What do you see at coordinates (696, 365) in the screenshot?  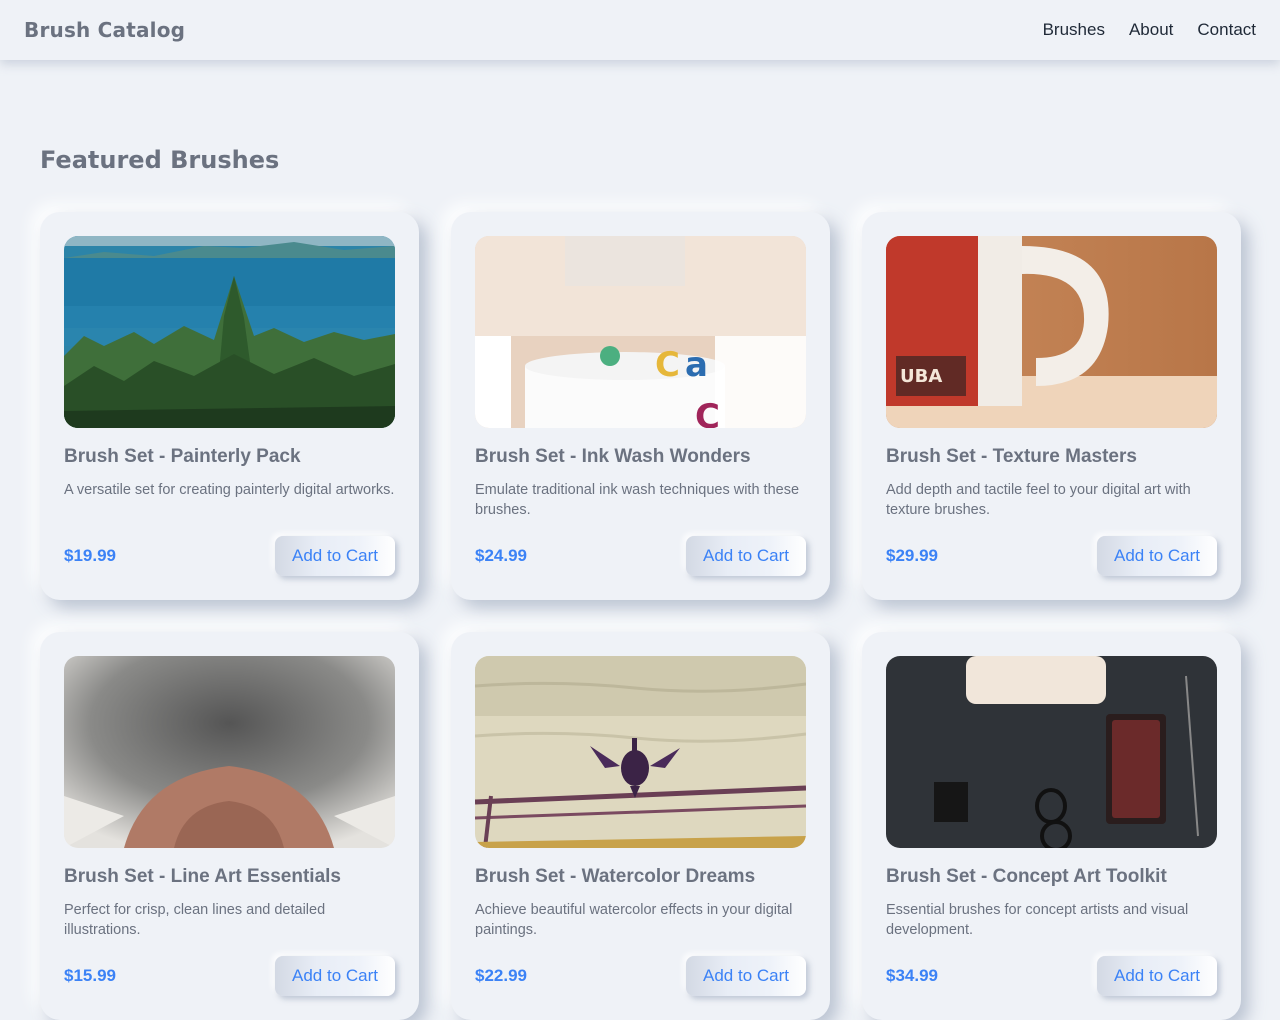 I see `svg-text: a` at bounding box center [696, 365].